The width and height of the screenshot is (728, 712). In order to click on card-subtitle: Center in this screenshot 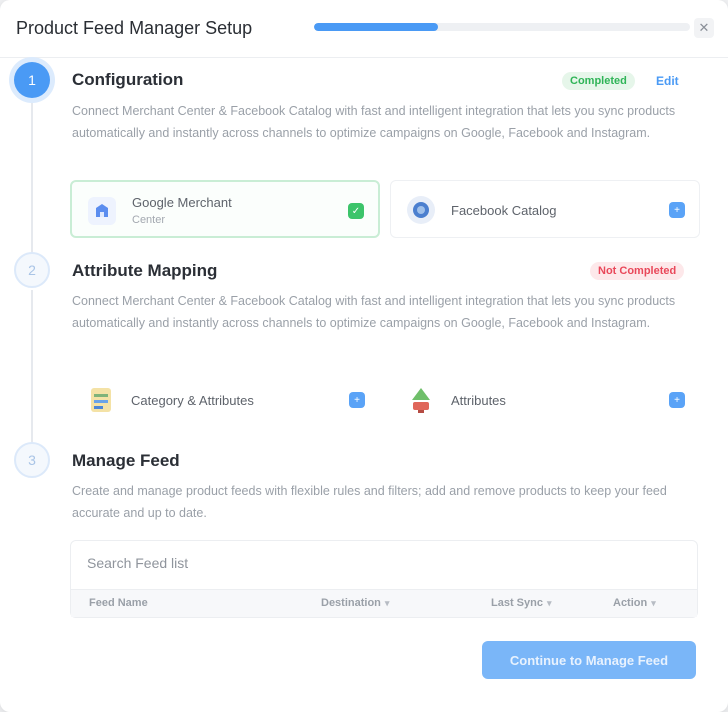, I will do `click(149, 220)`.